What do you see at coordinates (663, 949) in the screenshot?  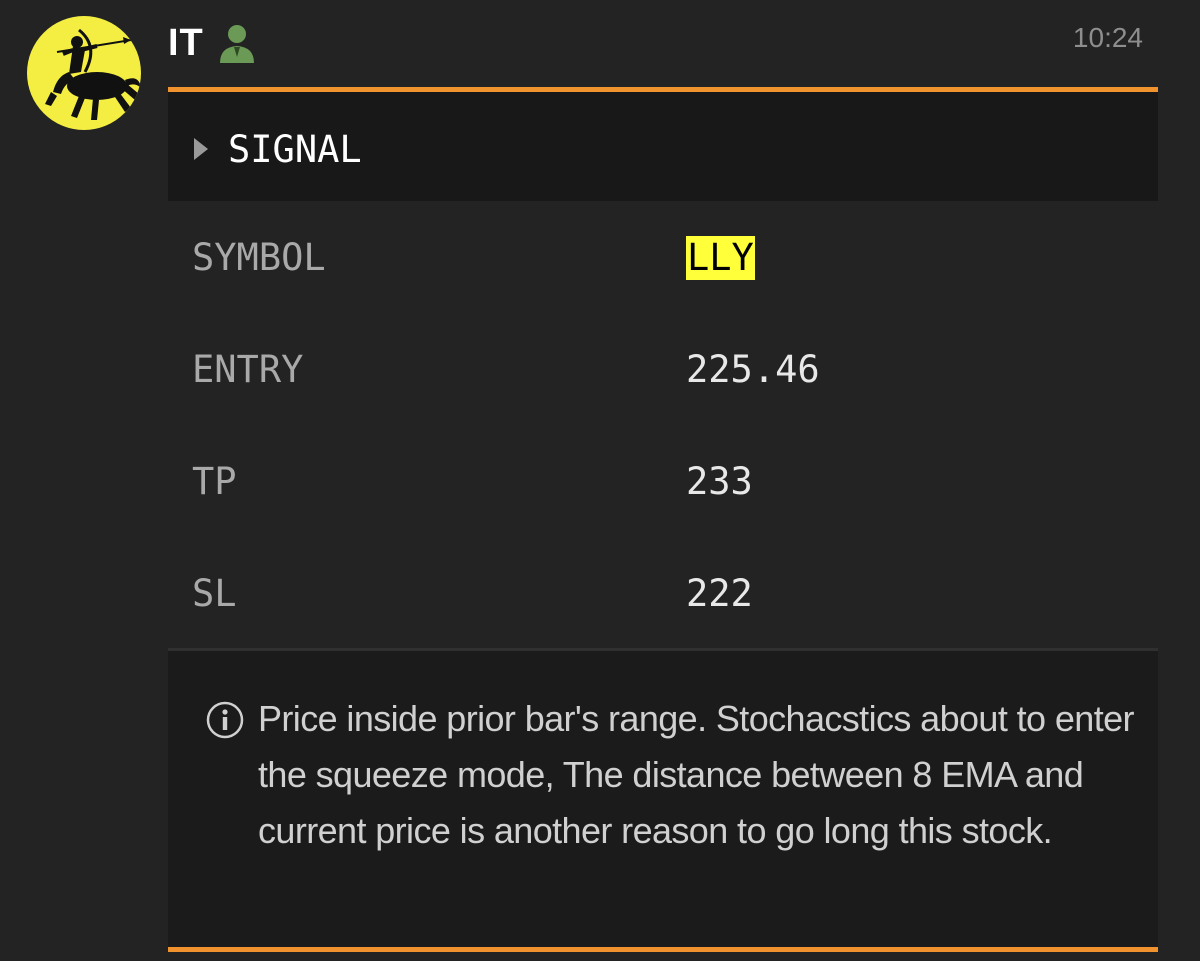 I see `embed-bottom-border` at bounding box center [663, 949].